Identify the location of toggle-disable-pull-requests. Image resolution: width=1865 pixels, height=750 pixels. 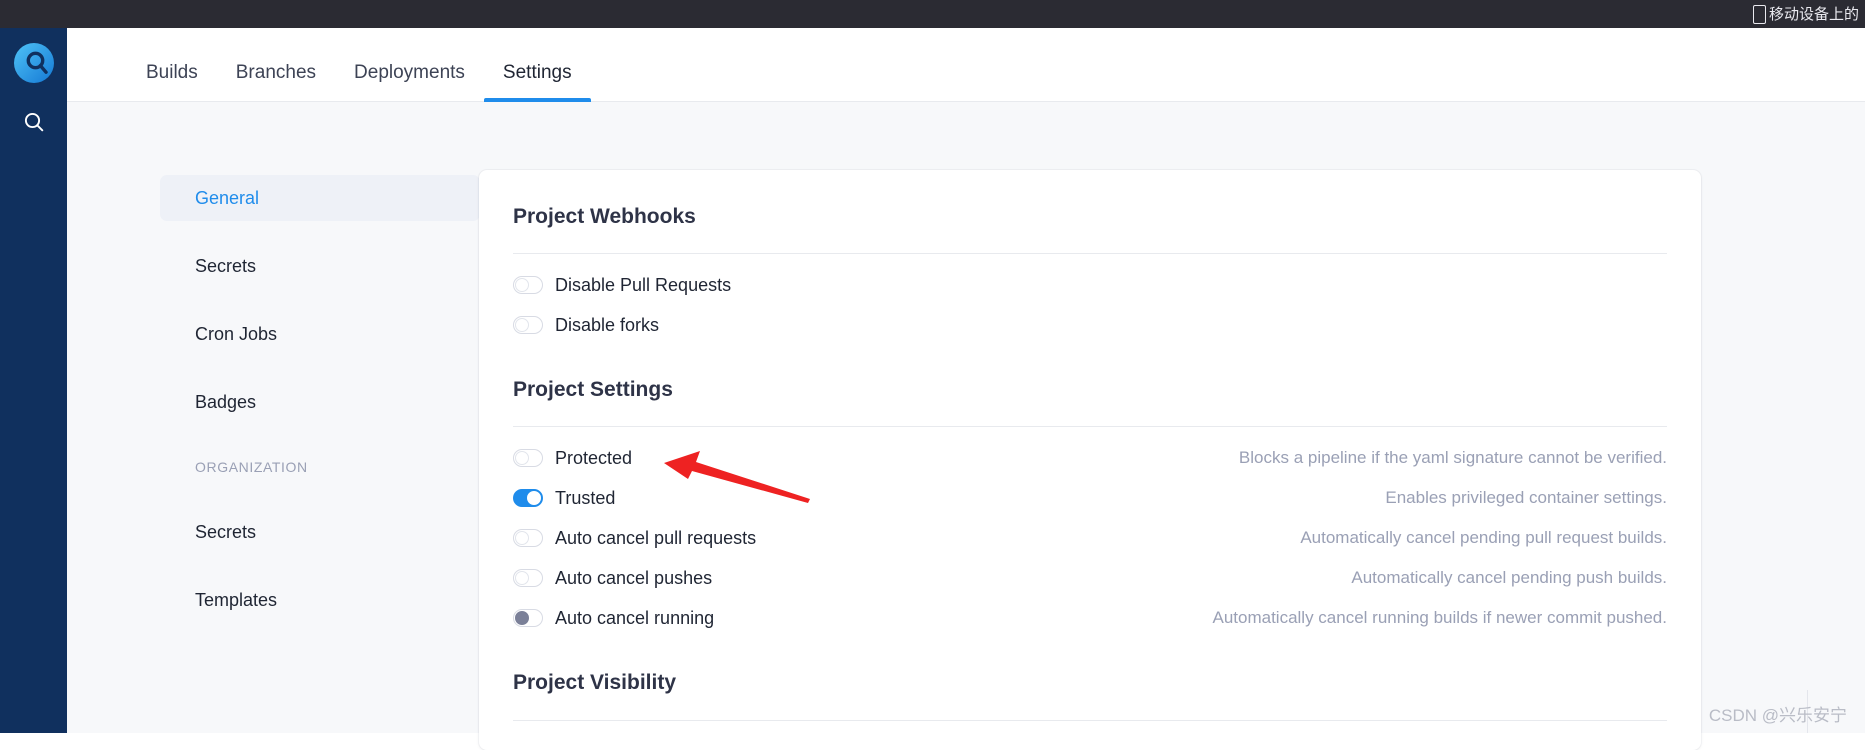
(528, 284).